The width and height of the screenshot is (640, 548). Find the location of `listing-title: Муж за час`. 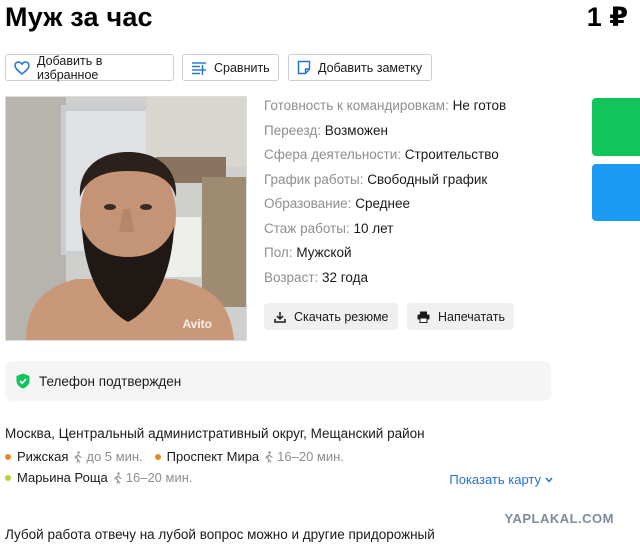

listing-title: Муж за час is located at coordinates (79, 17).